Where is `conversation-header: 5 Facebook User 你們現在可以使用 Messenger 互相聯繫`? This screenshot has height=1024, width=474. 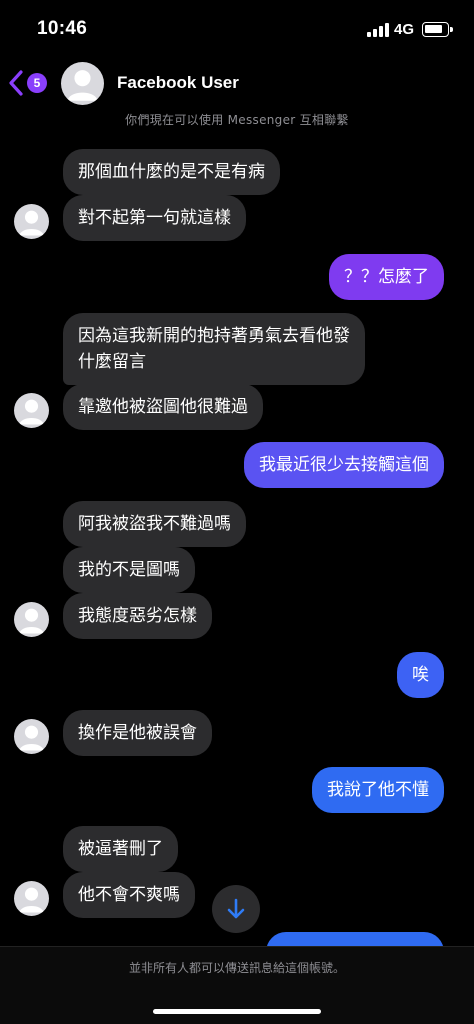 conversation-header: 5 Facebook User 你們現在可以使用 Messenger 互相聯繫 is located at coordinates (237, 94).